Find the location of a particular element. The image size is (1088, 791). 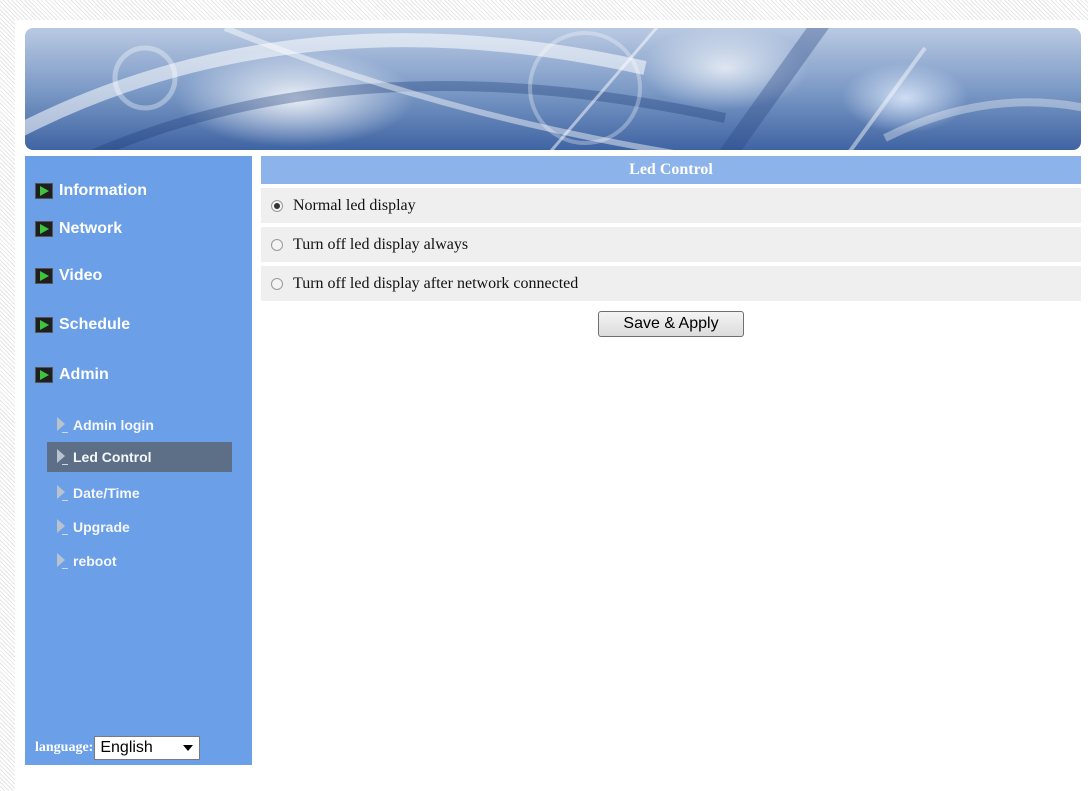

language-select: English is located at coordinates (147, 748).